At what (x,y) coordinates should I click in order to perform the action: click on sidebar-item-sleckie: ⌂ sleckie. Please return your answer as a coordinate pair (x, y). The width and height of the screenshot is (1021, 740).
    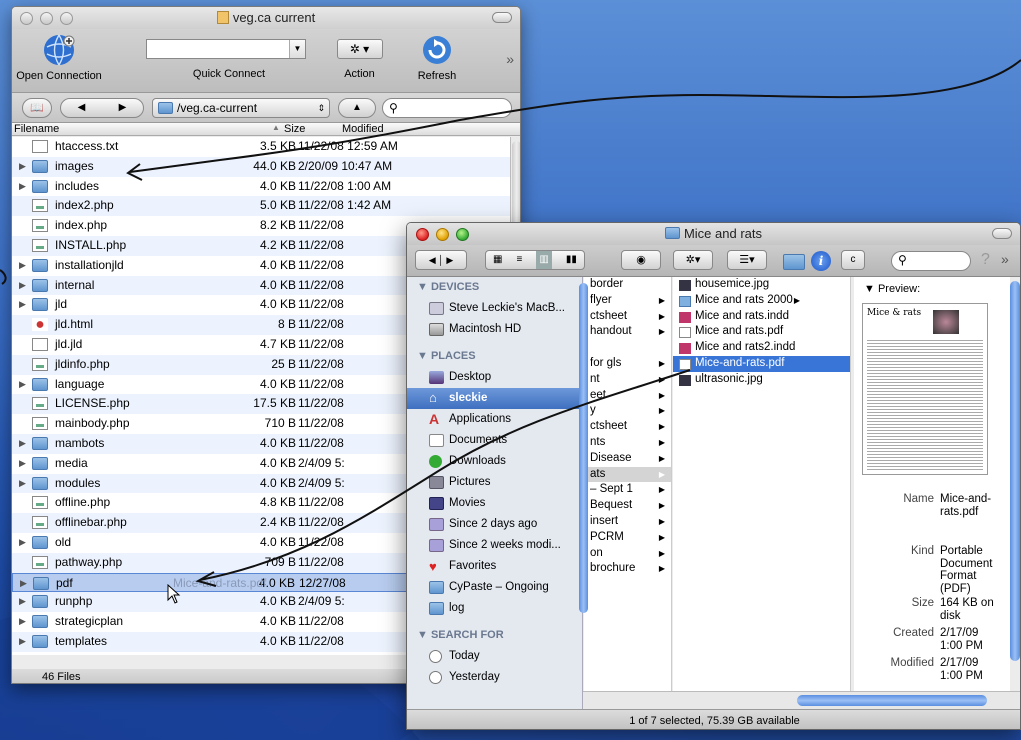
    Looking at the image, I should click on (494, 398).